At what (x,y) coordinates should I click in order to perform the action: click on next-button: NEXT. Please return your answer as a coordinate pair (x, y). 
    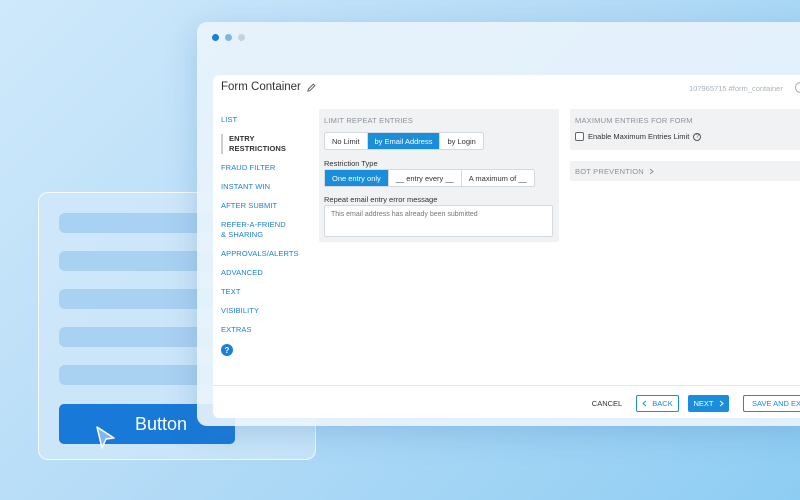
    Looking at the image, I should click on (708, 403).